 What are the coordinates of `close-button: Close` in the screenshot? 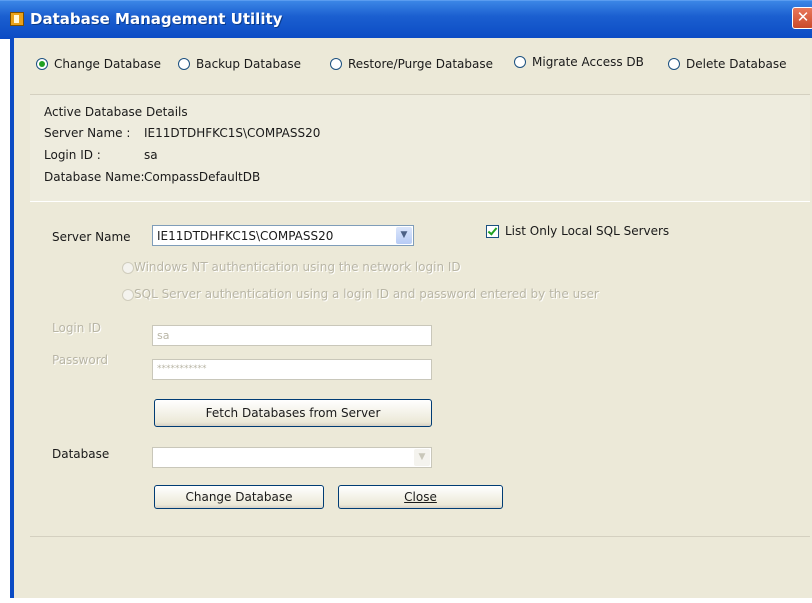 It's located at (420, 497).